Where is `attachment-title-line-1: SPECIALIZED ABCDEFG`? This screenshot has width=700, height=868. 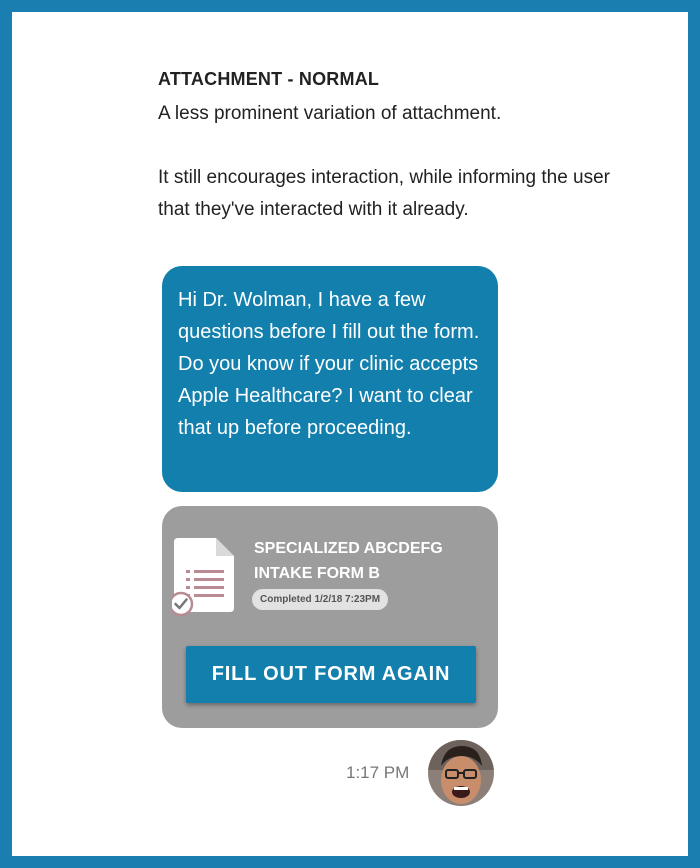 attachment-title-line-1: SPECIALIZED ABCDEFG is located at coordinates (348, 548).